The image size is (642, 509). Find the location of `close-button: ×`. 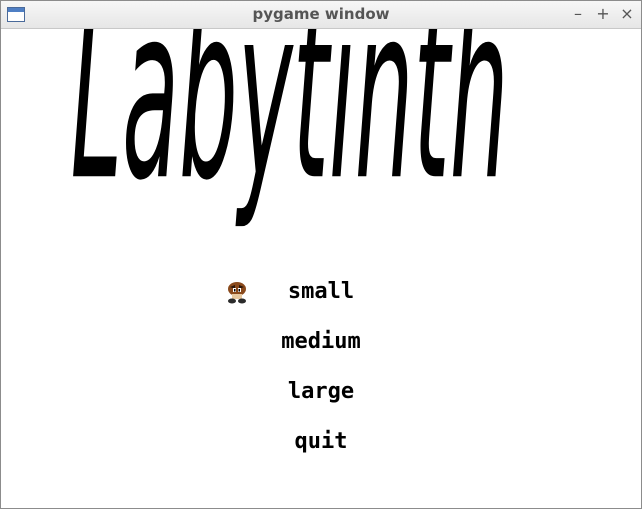

close-button: × is located at coordinates (627, 14).